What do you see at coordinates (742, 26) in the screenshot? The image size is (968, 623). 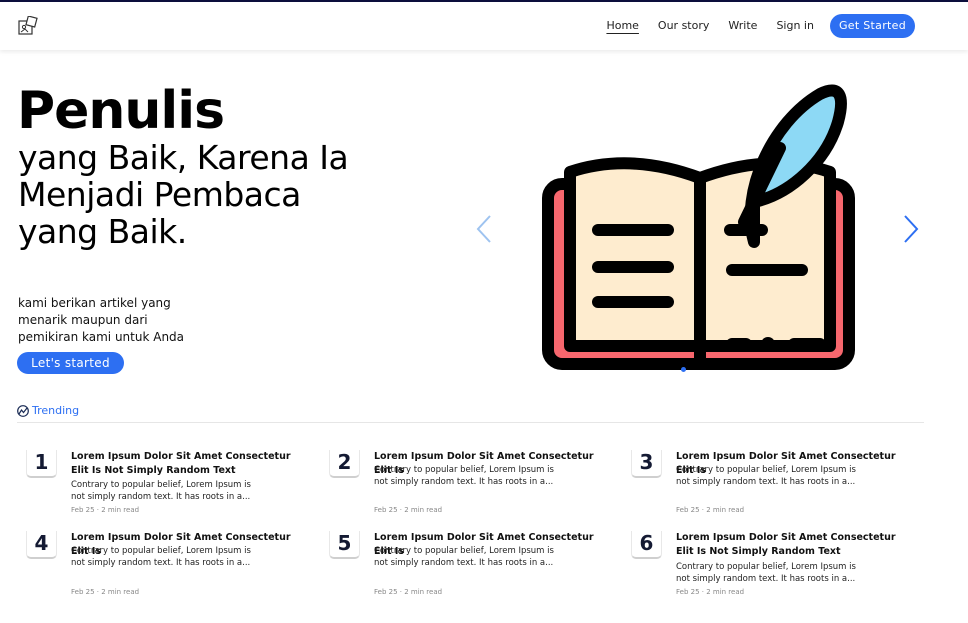 I see `nav-write-link: Write` at bounding box center [742, 26].